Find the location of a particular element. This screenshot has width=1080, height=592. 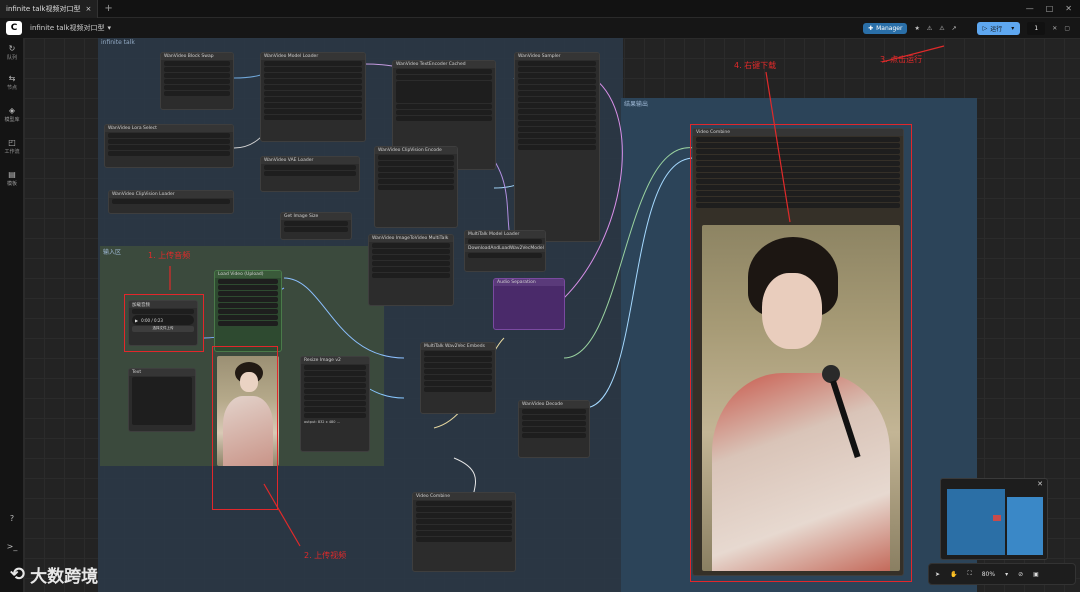

queue-panel-icon: ▢ is located at coordinates (1067, 28).